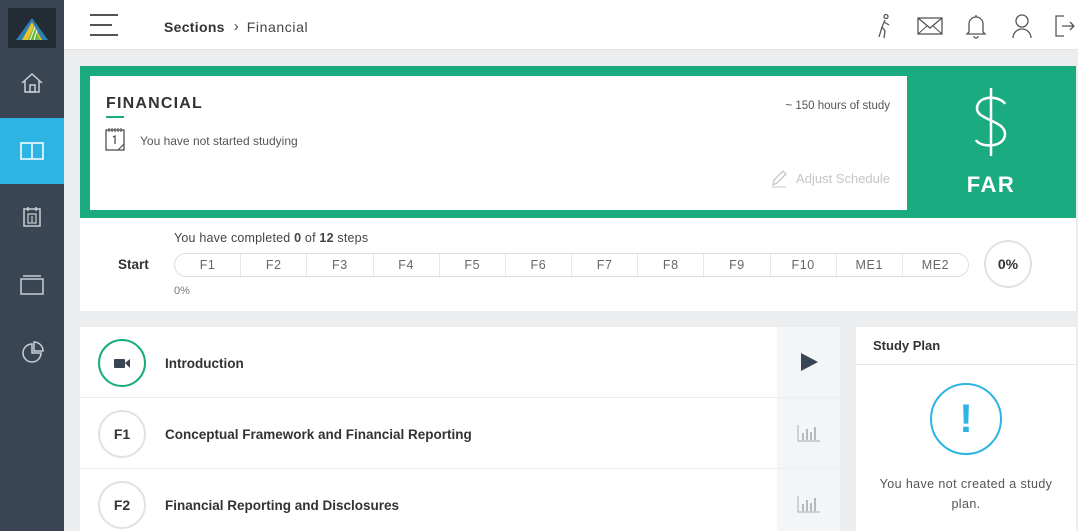  What do you see at coordinates (155, 103) in the screenshot?
I see `section-title: FINANCIAL` at bounding box center [155, 103].